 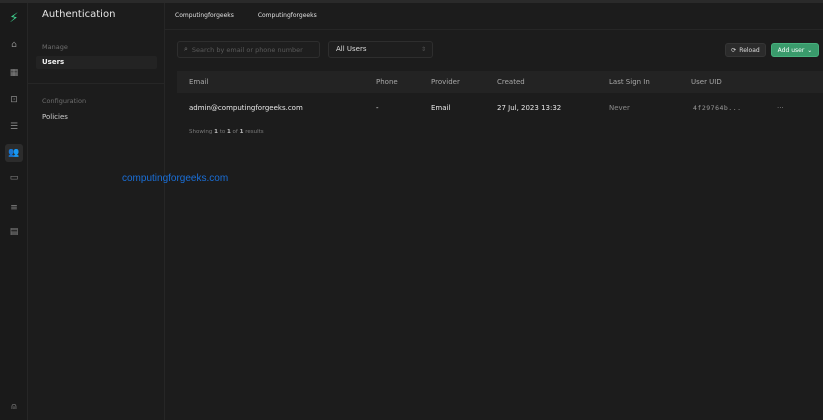 What do you see at coordinates (175, 178) in the screenshot?
I see `watermark: computingforgeeks.com` at bounding box center [175, 178].